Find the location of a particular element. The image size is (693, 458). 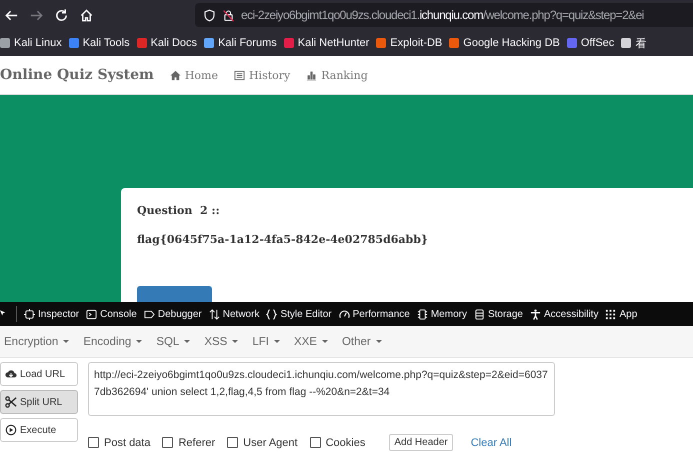

play-icon is located at coordinates (11, 430).